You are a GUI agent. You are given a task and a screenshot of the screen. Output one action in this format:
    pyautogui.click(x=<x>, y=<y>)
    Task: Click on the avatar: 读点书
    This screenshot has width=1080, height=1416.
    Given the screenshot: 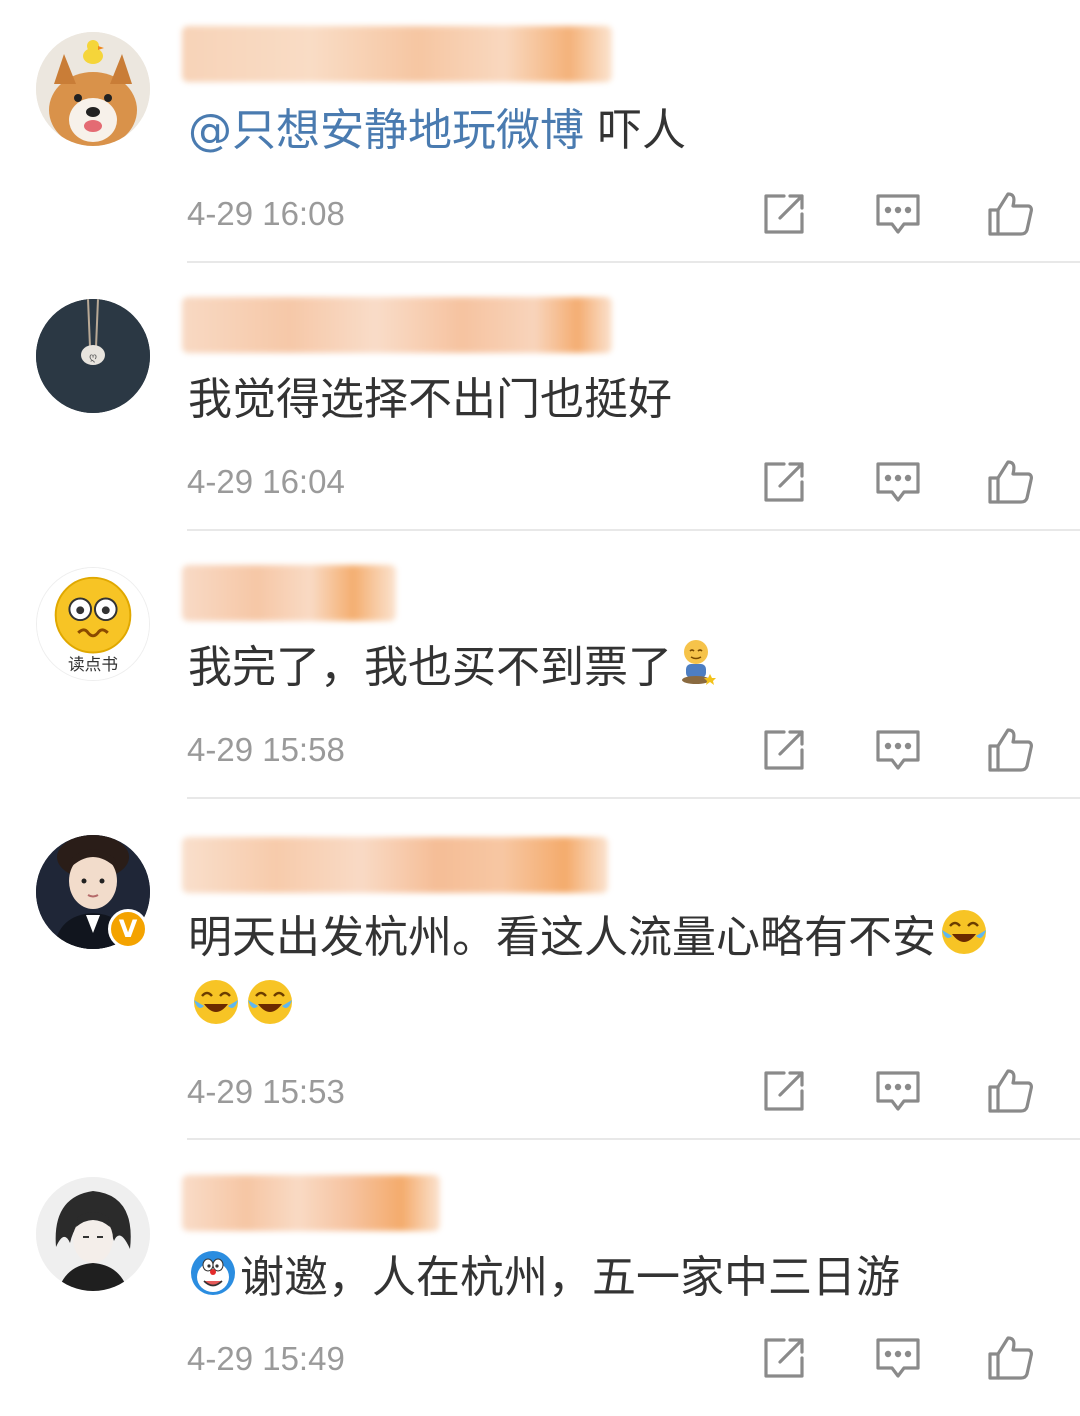 What is the action you would take?
    pyautogui.click(x=93, y=624)
    